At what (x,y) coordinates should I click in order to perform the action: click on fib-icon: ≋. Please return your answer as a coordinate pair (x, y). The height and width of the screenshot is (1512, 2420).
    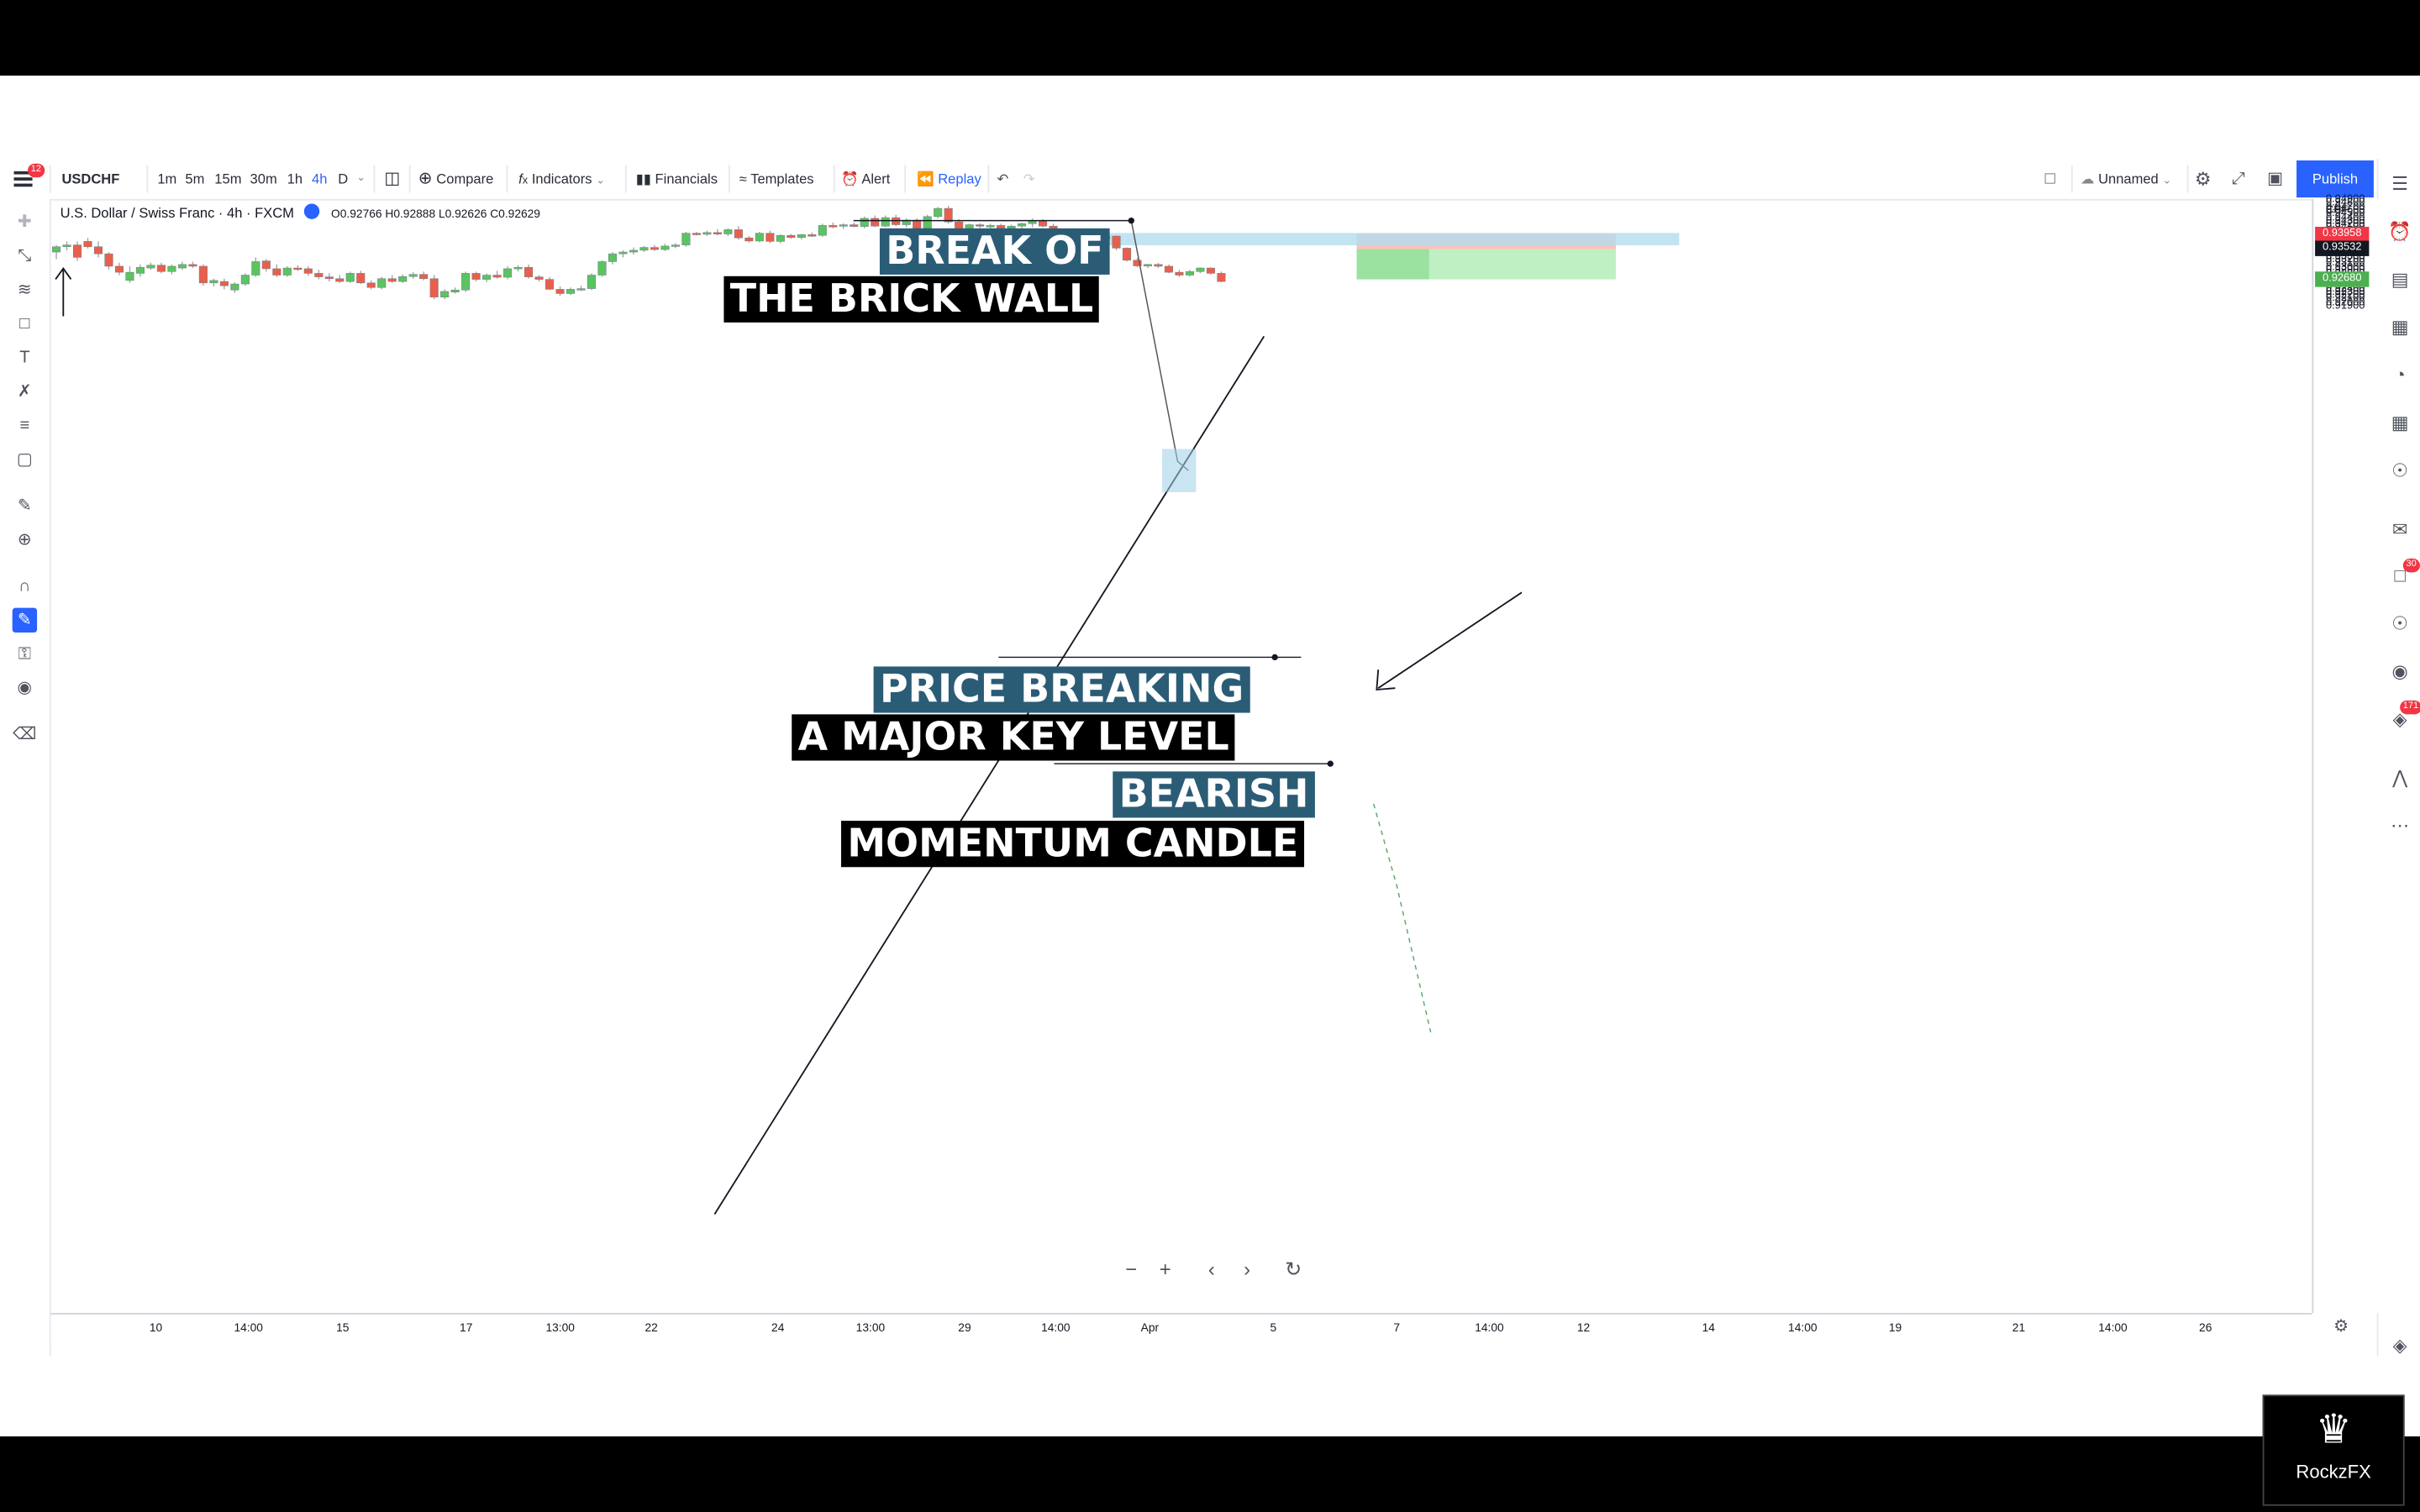
    Looking at the image, I should click on (25, 290).